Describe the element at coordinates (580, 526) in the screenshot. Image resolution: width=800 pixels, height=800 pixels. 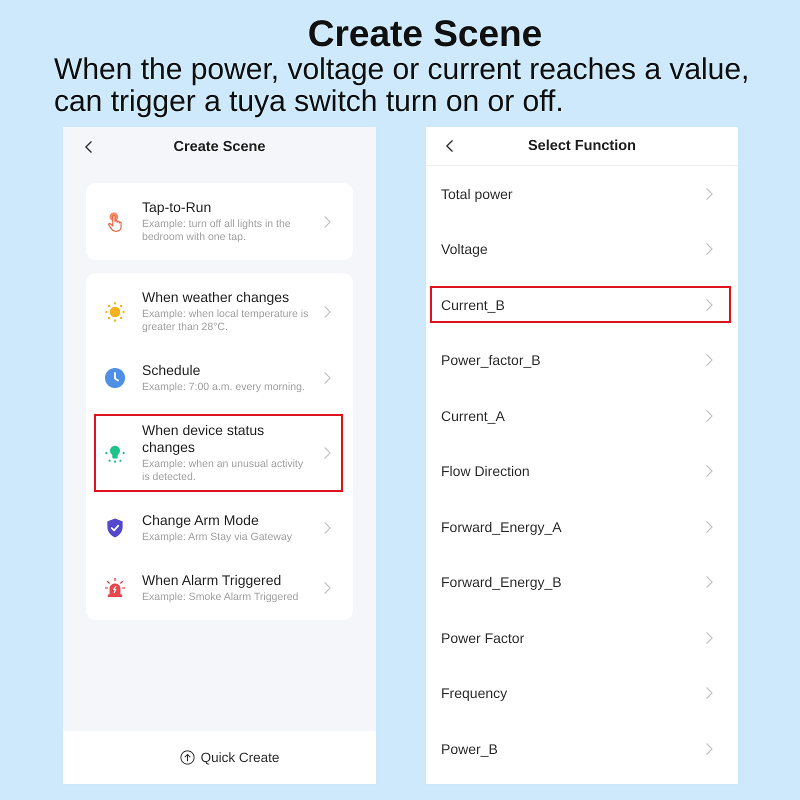
I see `function-item: Forward_Energy_A` at that location.